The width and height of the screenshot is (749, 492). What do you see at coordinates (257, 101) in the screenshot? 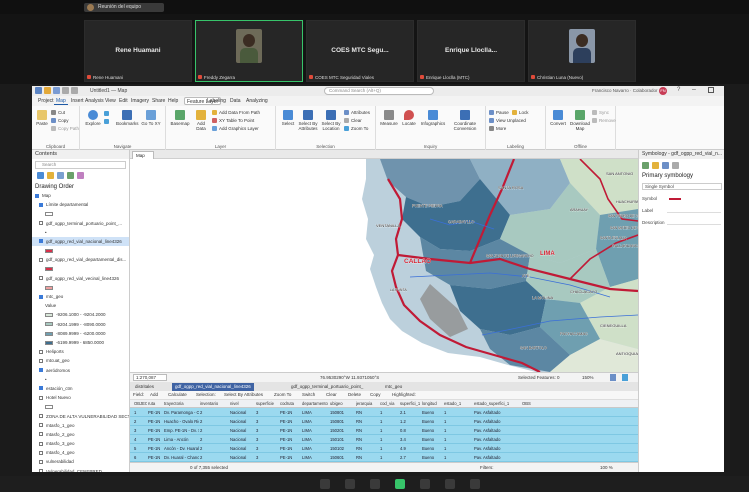
I see `tab-analyzing: Analyzing` at bounding box center [257, 101].